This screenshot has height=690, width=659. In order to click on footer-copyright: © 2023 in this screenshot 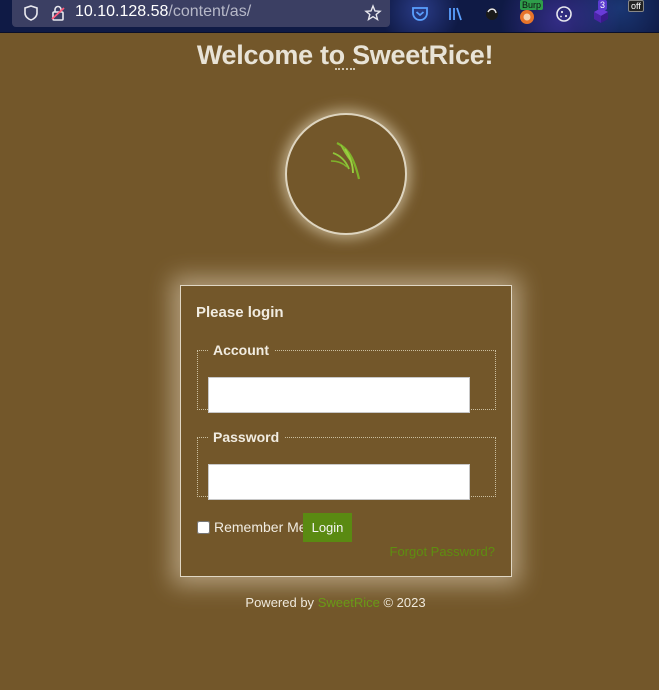, I will do `click(404, 602)`.